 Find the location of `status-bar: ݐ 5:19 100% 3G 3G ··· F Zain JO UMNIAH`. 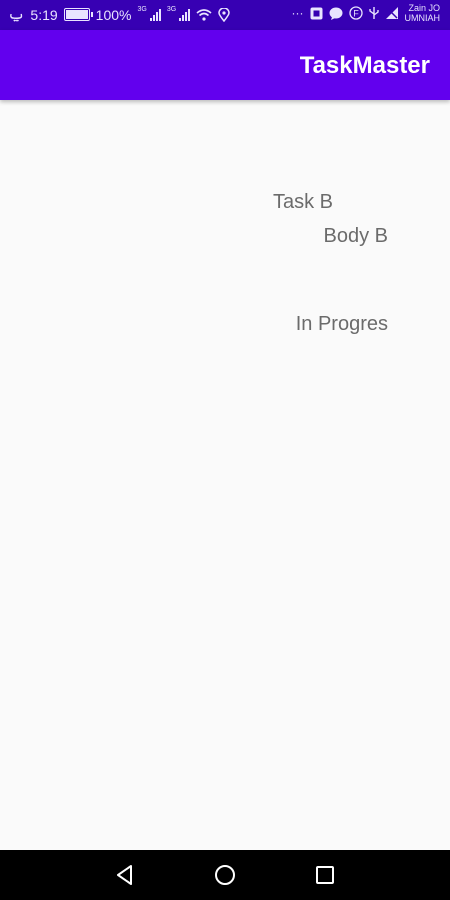

status-bar: ݐ 5:19 100% 3G 3G ··· F Zain JO UMNIAH is located at coordinates (225, 15).